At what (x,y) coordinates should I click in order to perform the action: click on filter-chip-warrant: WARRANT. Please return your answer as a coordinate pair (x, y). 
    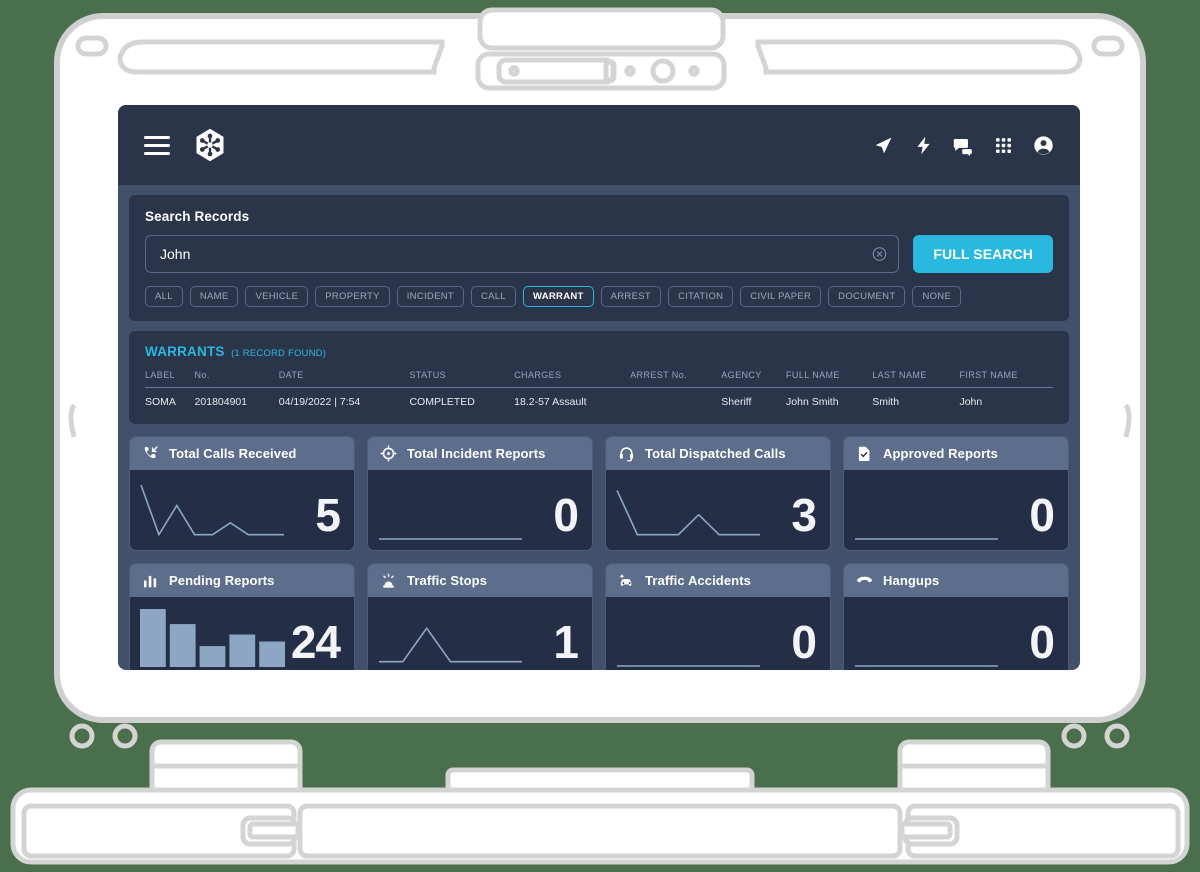
    Looking at the image, I should click on (558, 297).